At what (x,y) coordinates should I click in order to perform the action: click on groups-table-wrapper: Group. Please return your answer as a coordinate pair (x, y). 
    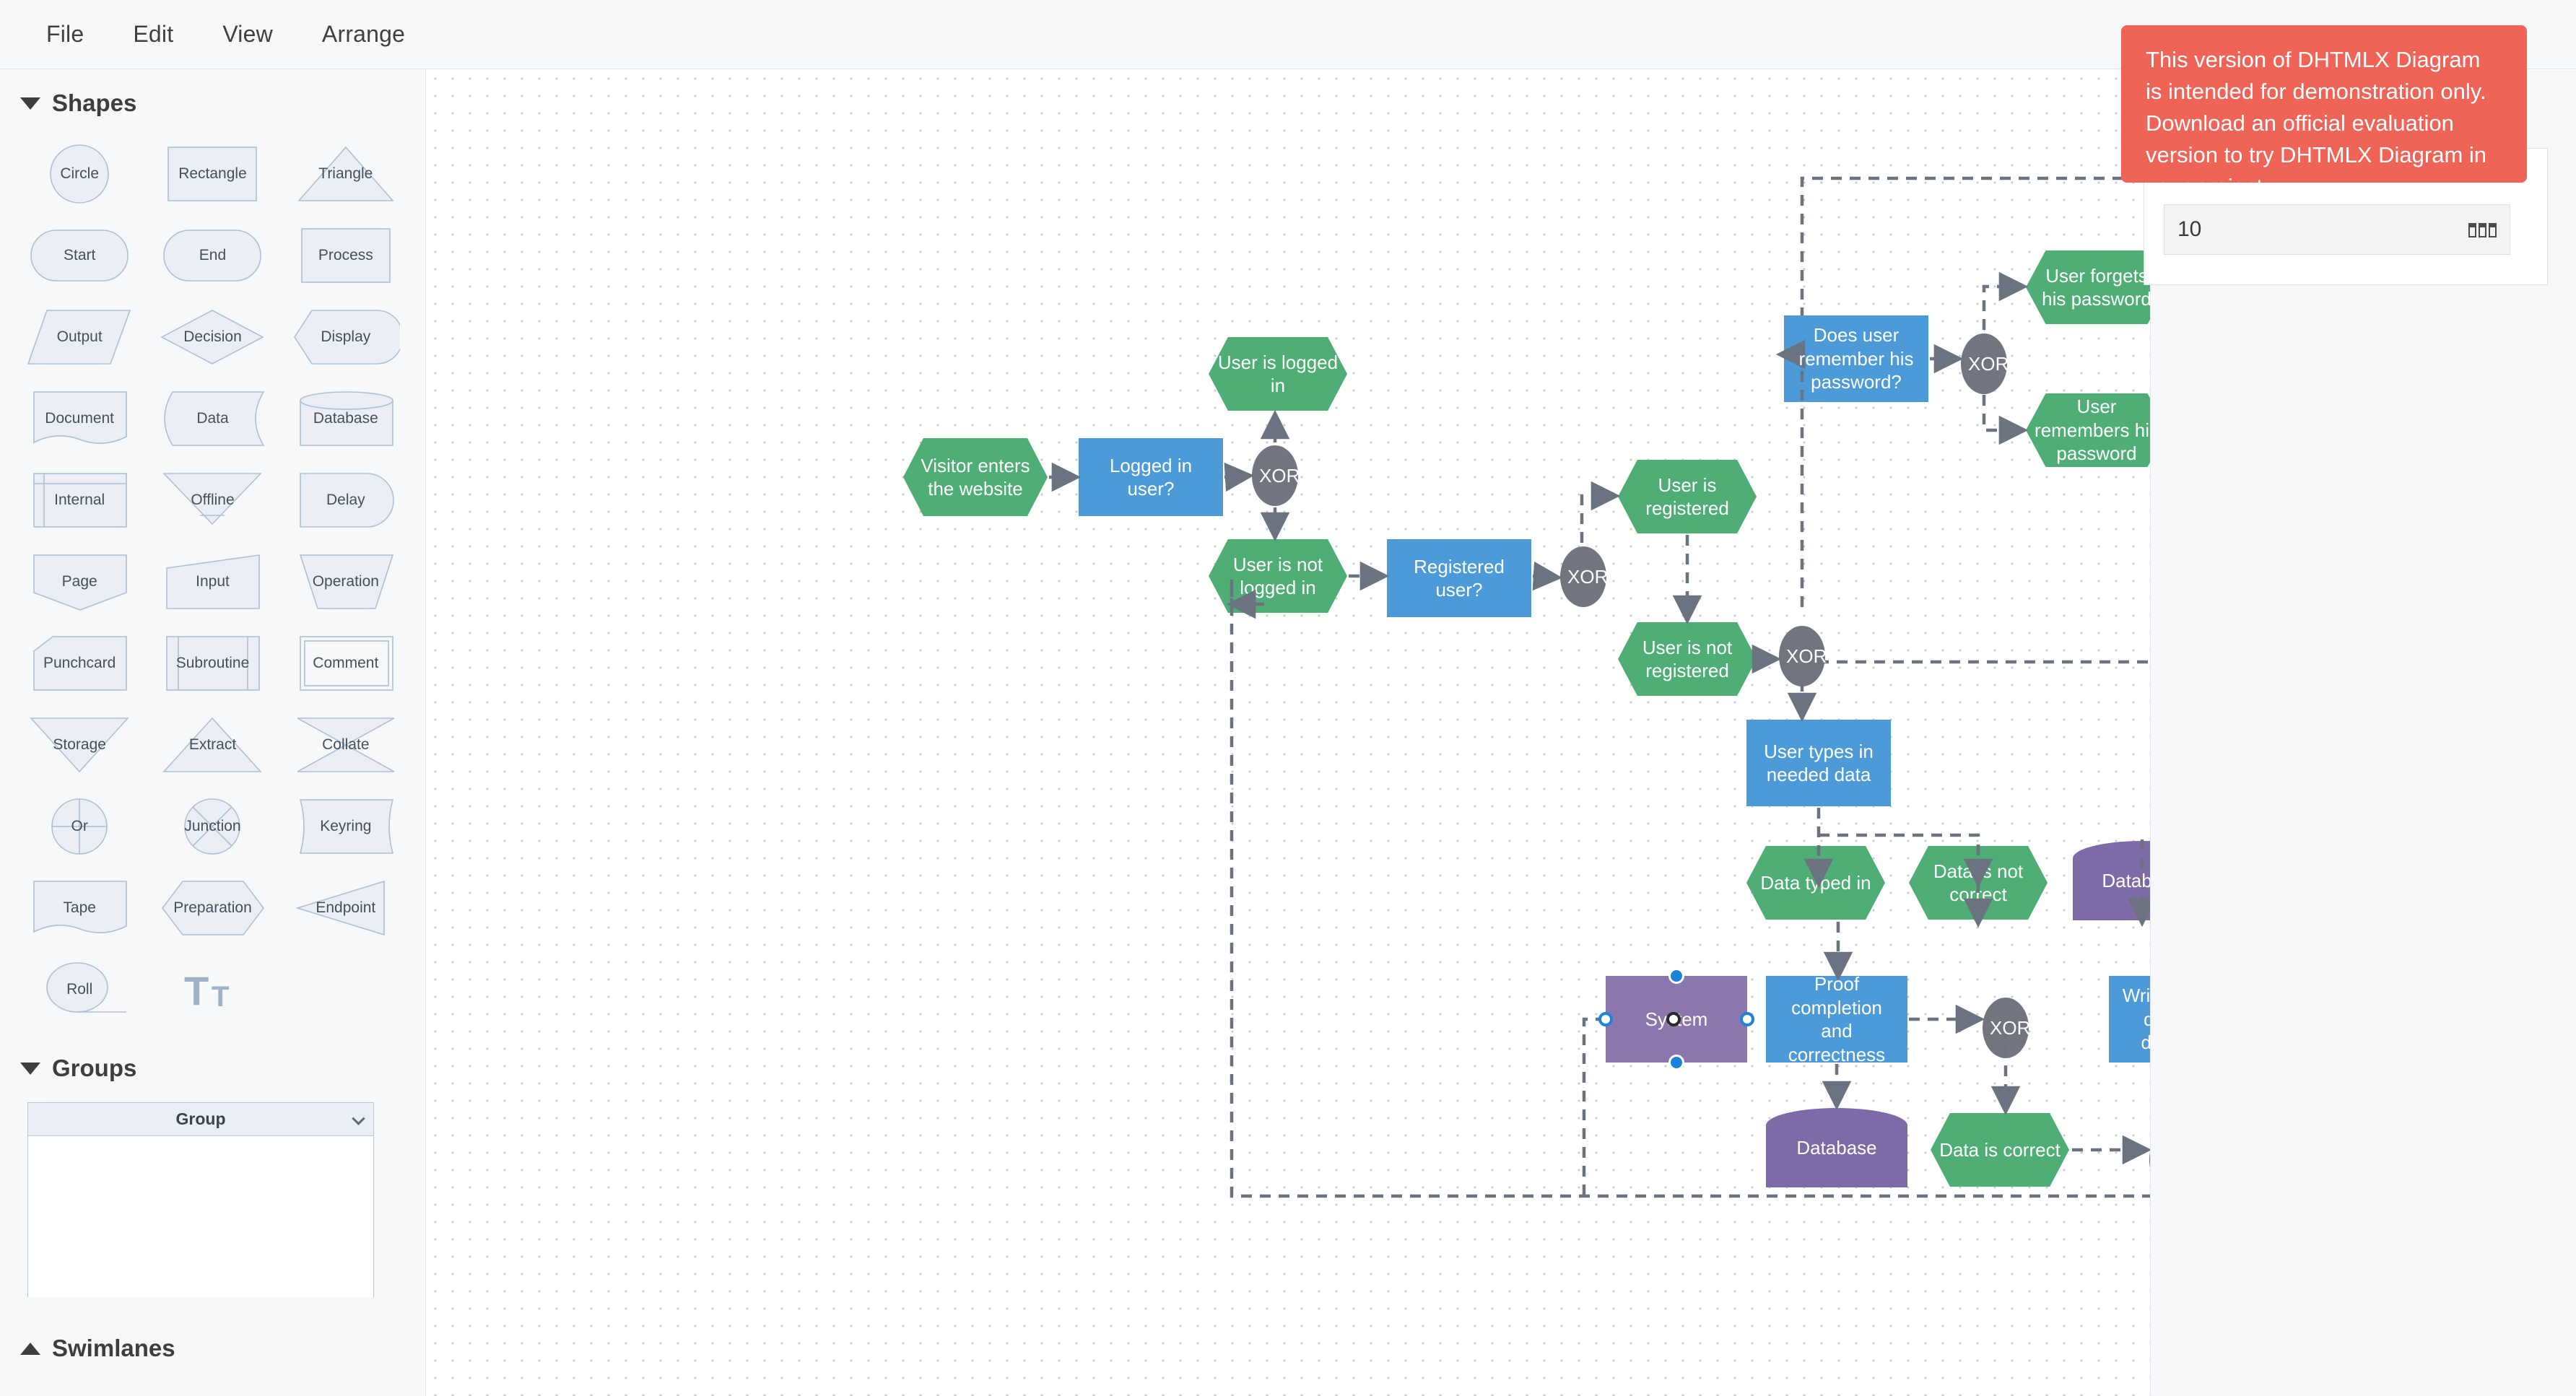
    Looking at the image, I should click on (212, 1196).